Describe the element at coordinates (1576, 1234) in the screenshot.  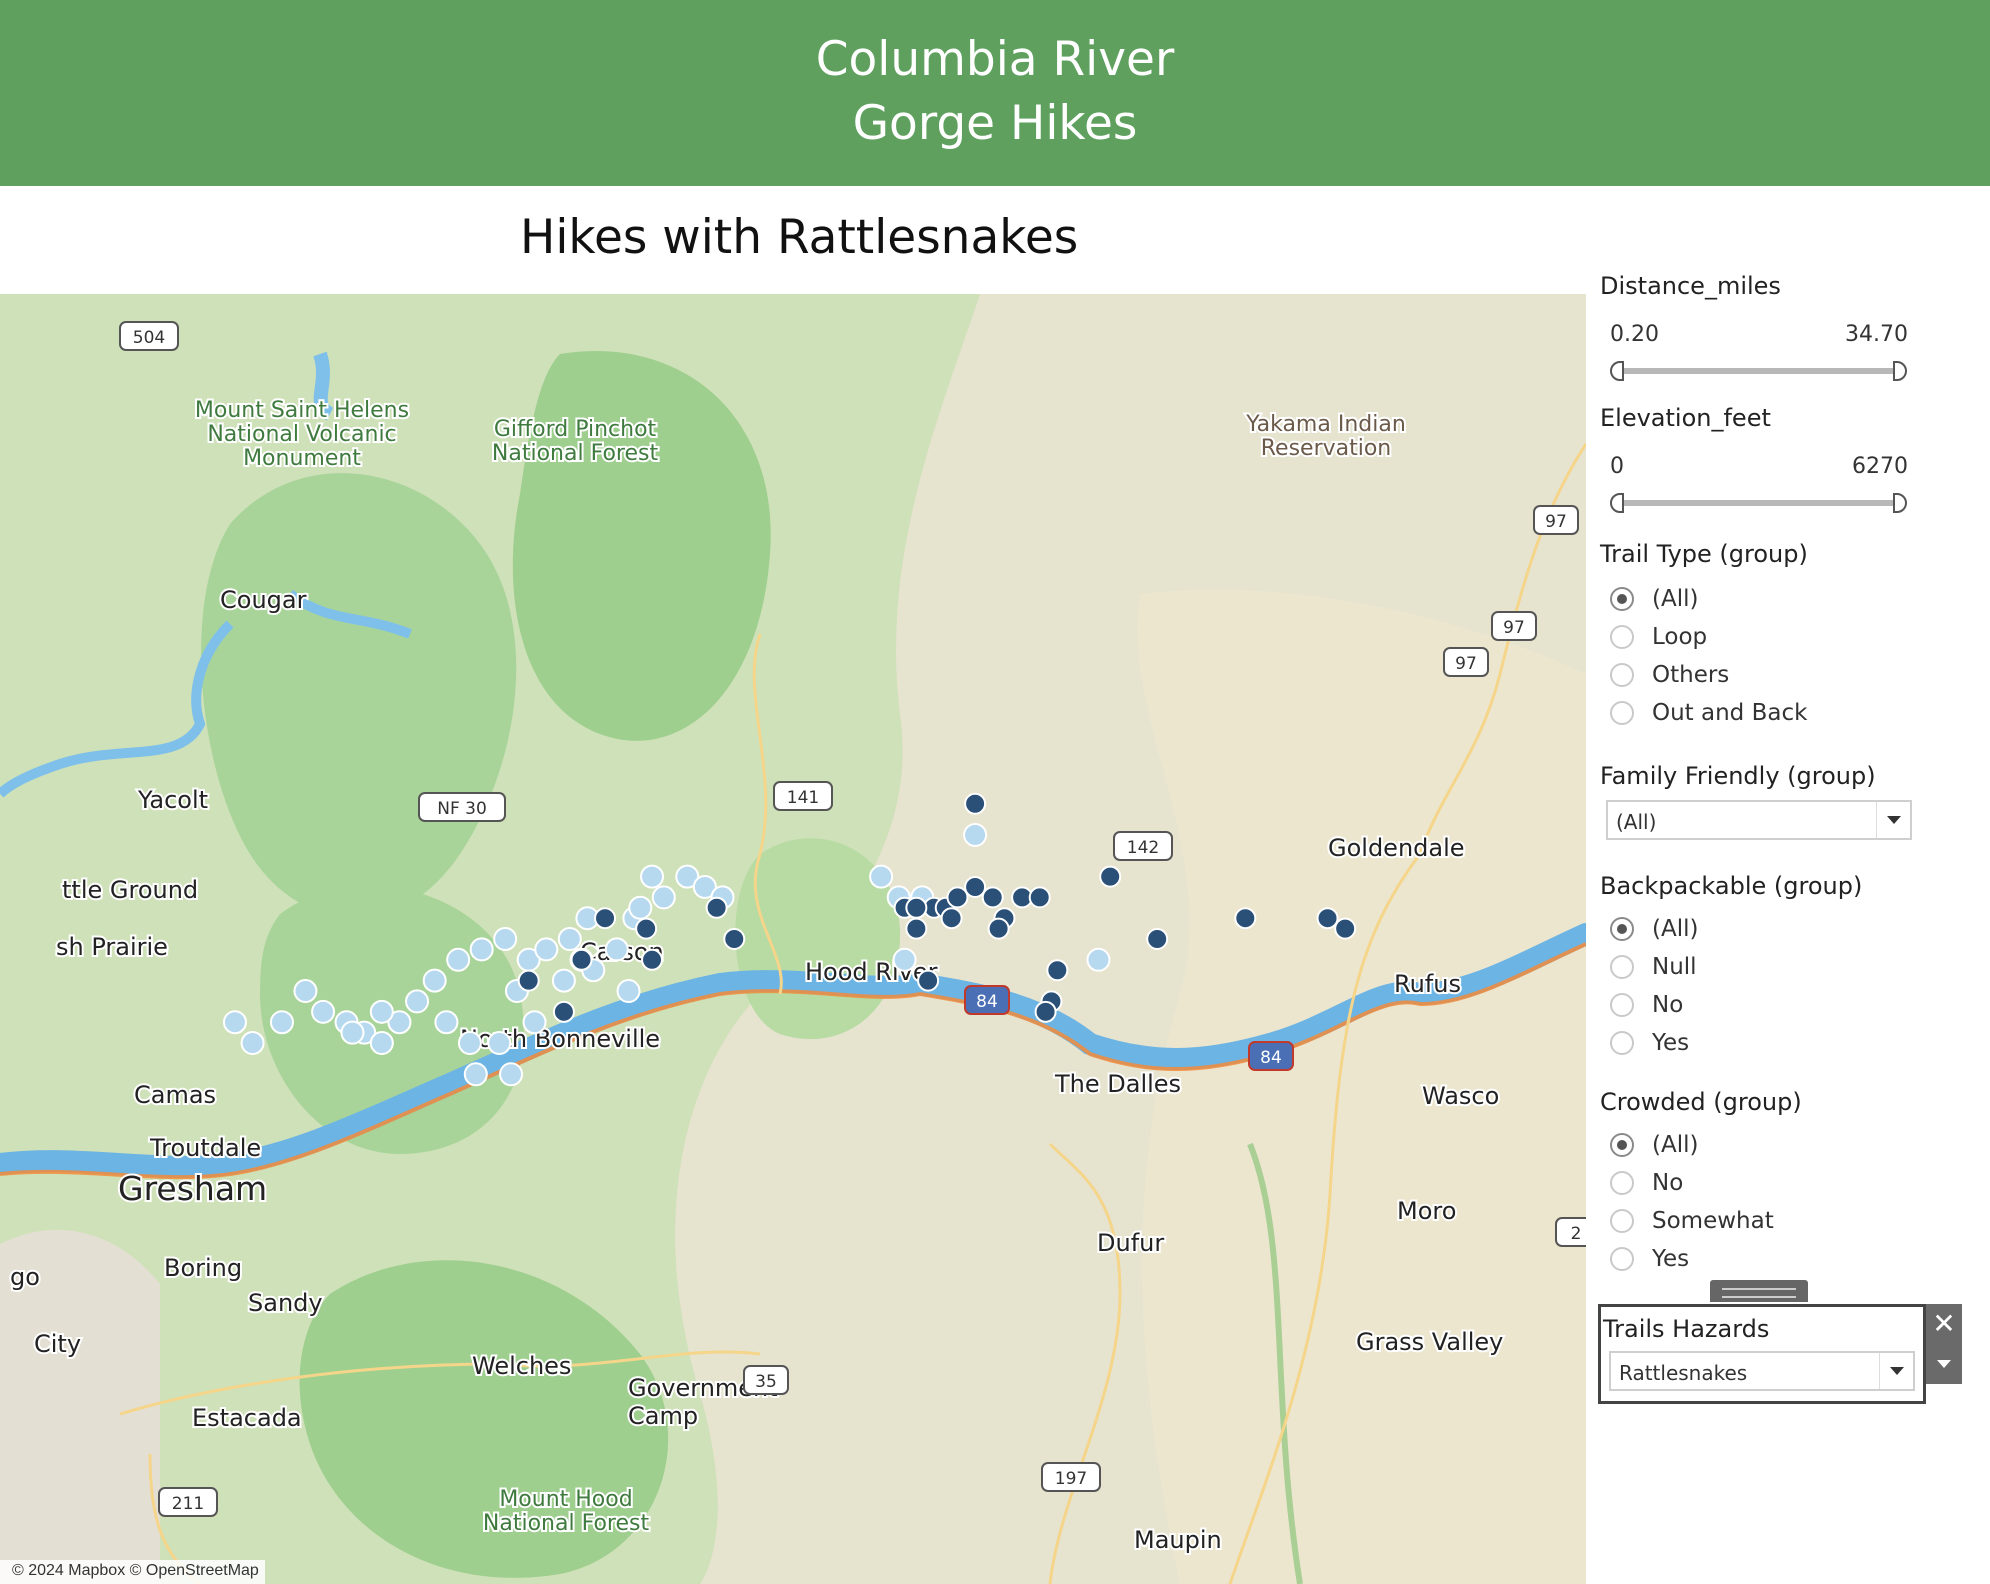
I see `svg-text: 2` at that location.